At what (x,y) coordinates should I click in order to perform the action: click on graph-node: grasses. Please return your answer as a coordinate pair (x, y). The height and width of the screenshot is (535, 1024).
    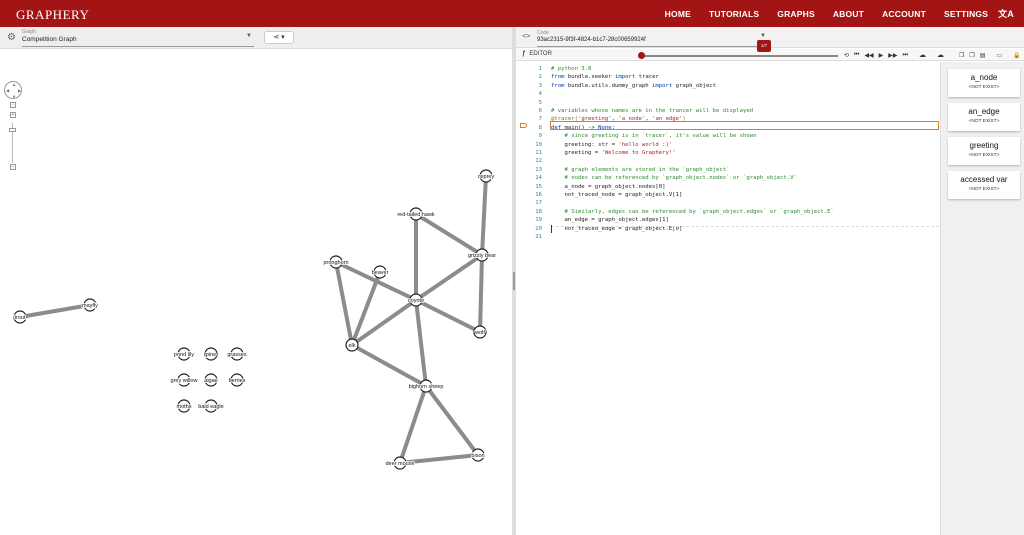
    Looking at the image, I should click on (237, 354).